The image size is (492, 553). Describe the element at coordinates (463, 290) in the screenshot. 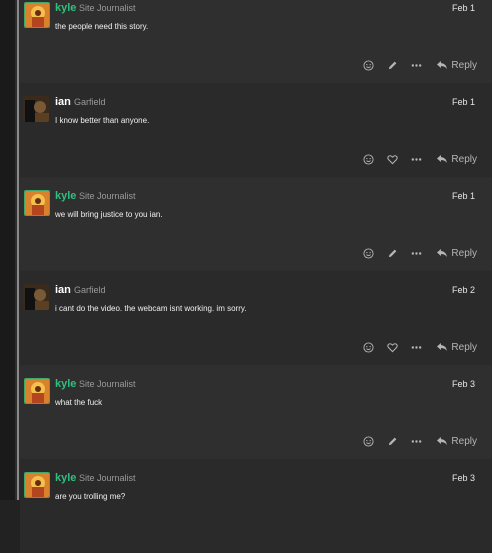

I see `post-date: Feb 2` at that location.